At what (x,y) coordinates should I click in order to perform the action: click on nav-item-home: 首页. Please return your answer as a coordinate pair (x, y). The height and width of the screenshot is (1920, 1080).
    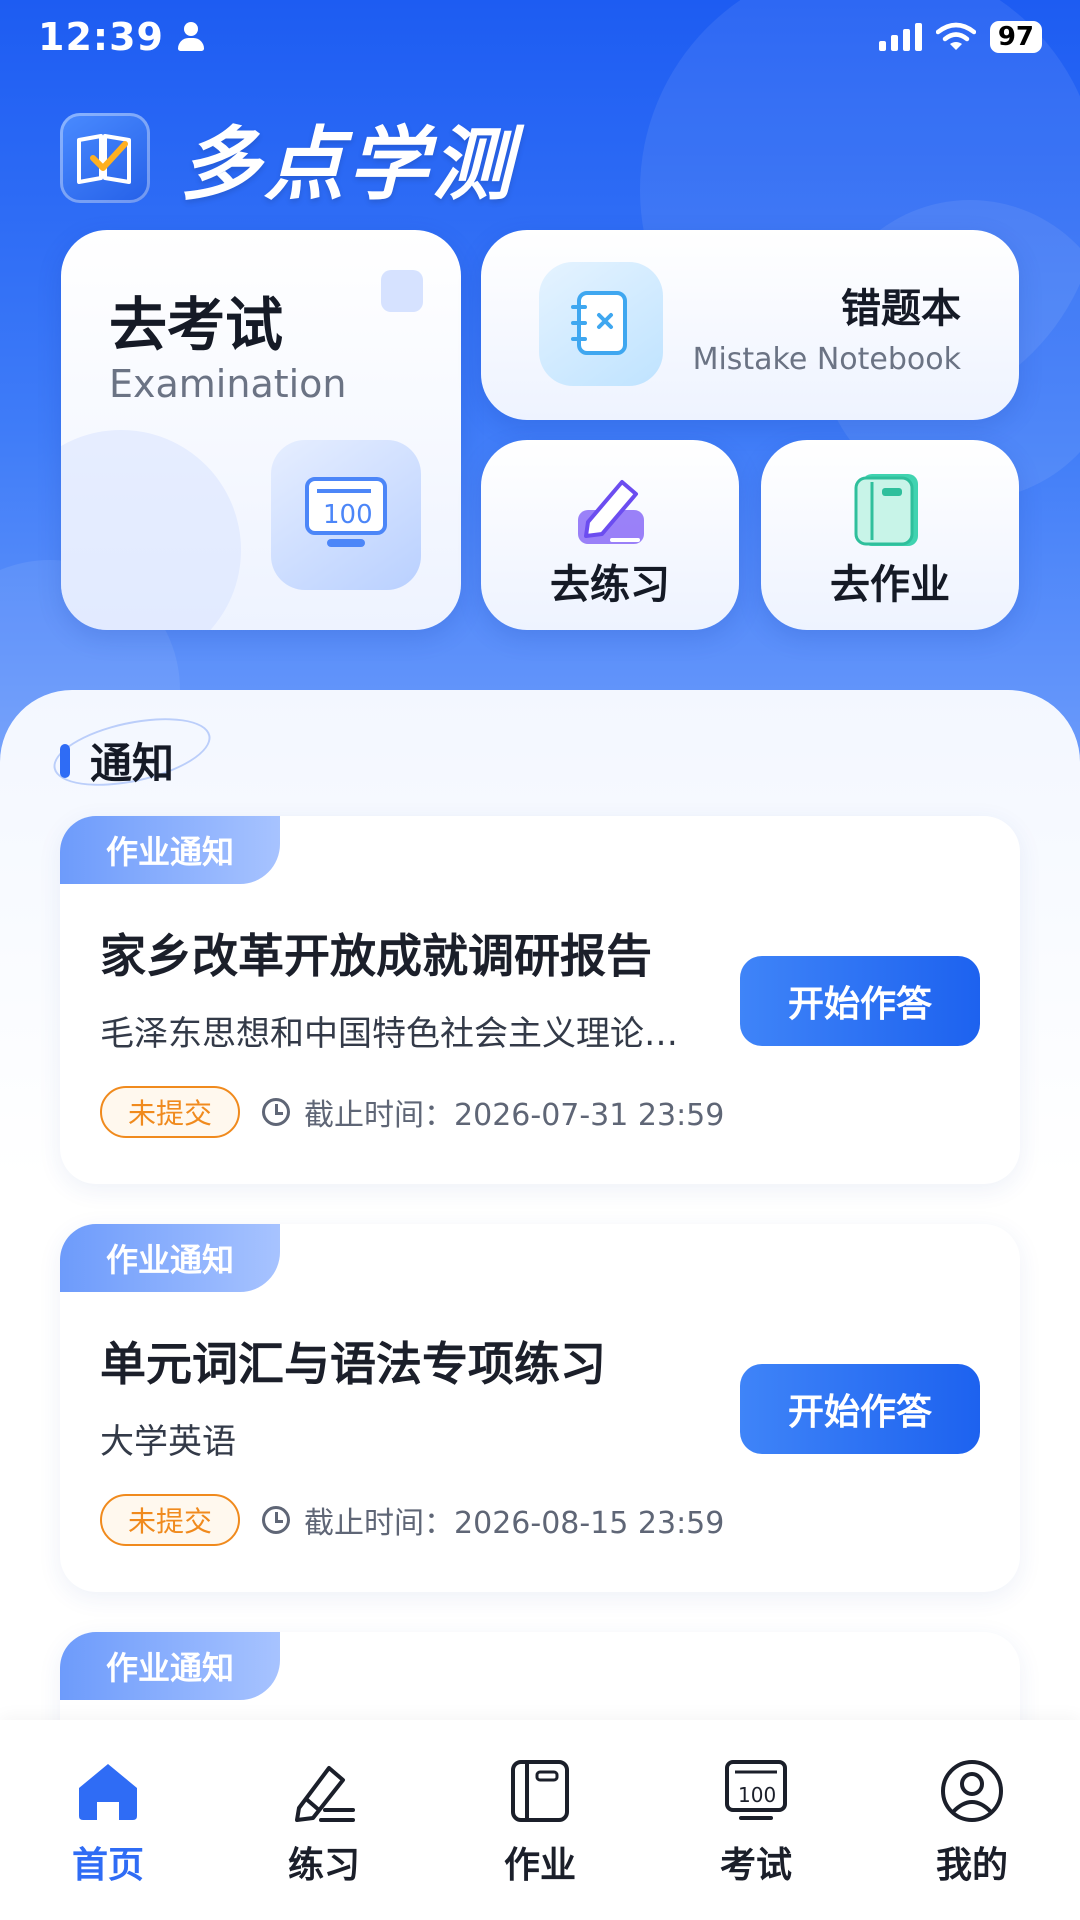
    Looking at the image, I should click on (108, 1820).